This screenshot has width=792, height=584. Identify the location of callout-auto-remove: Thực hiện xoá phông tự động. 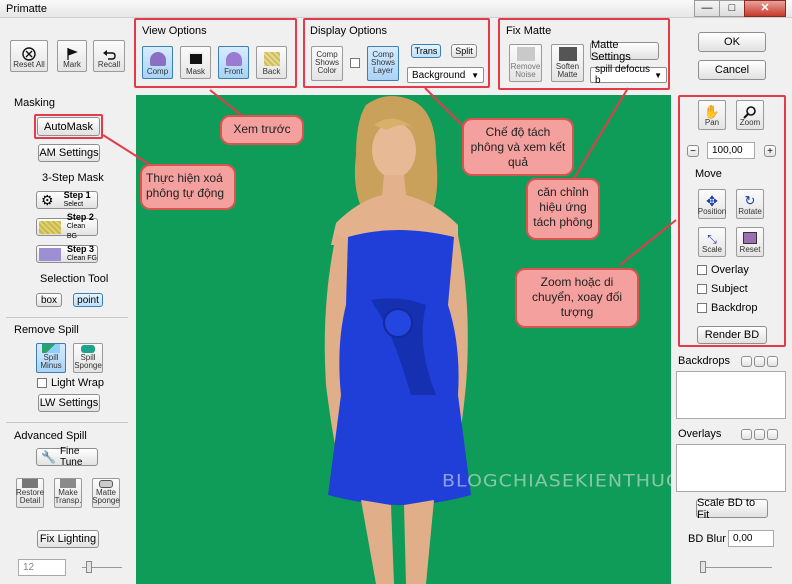
(188, 187).